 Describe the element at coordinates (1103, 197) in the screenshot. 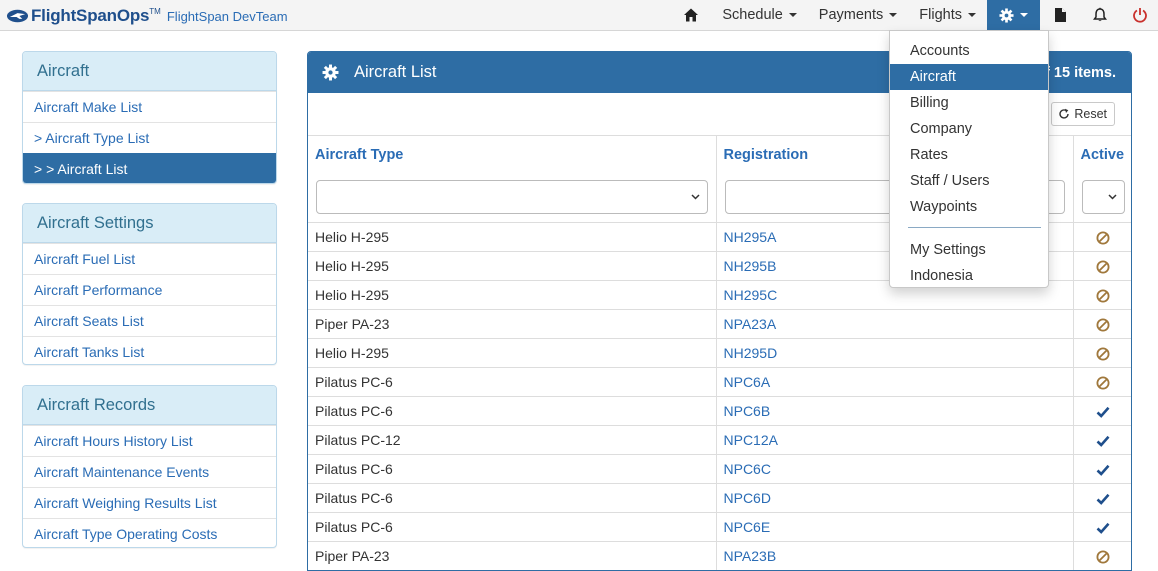

I see `active-filter-select` at that location.